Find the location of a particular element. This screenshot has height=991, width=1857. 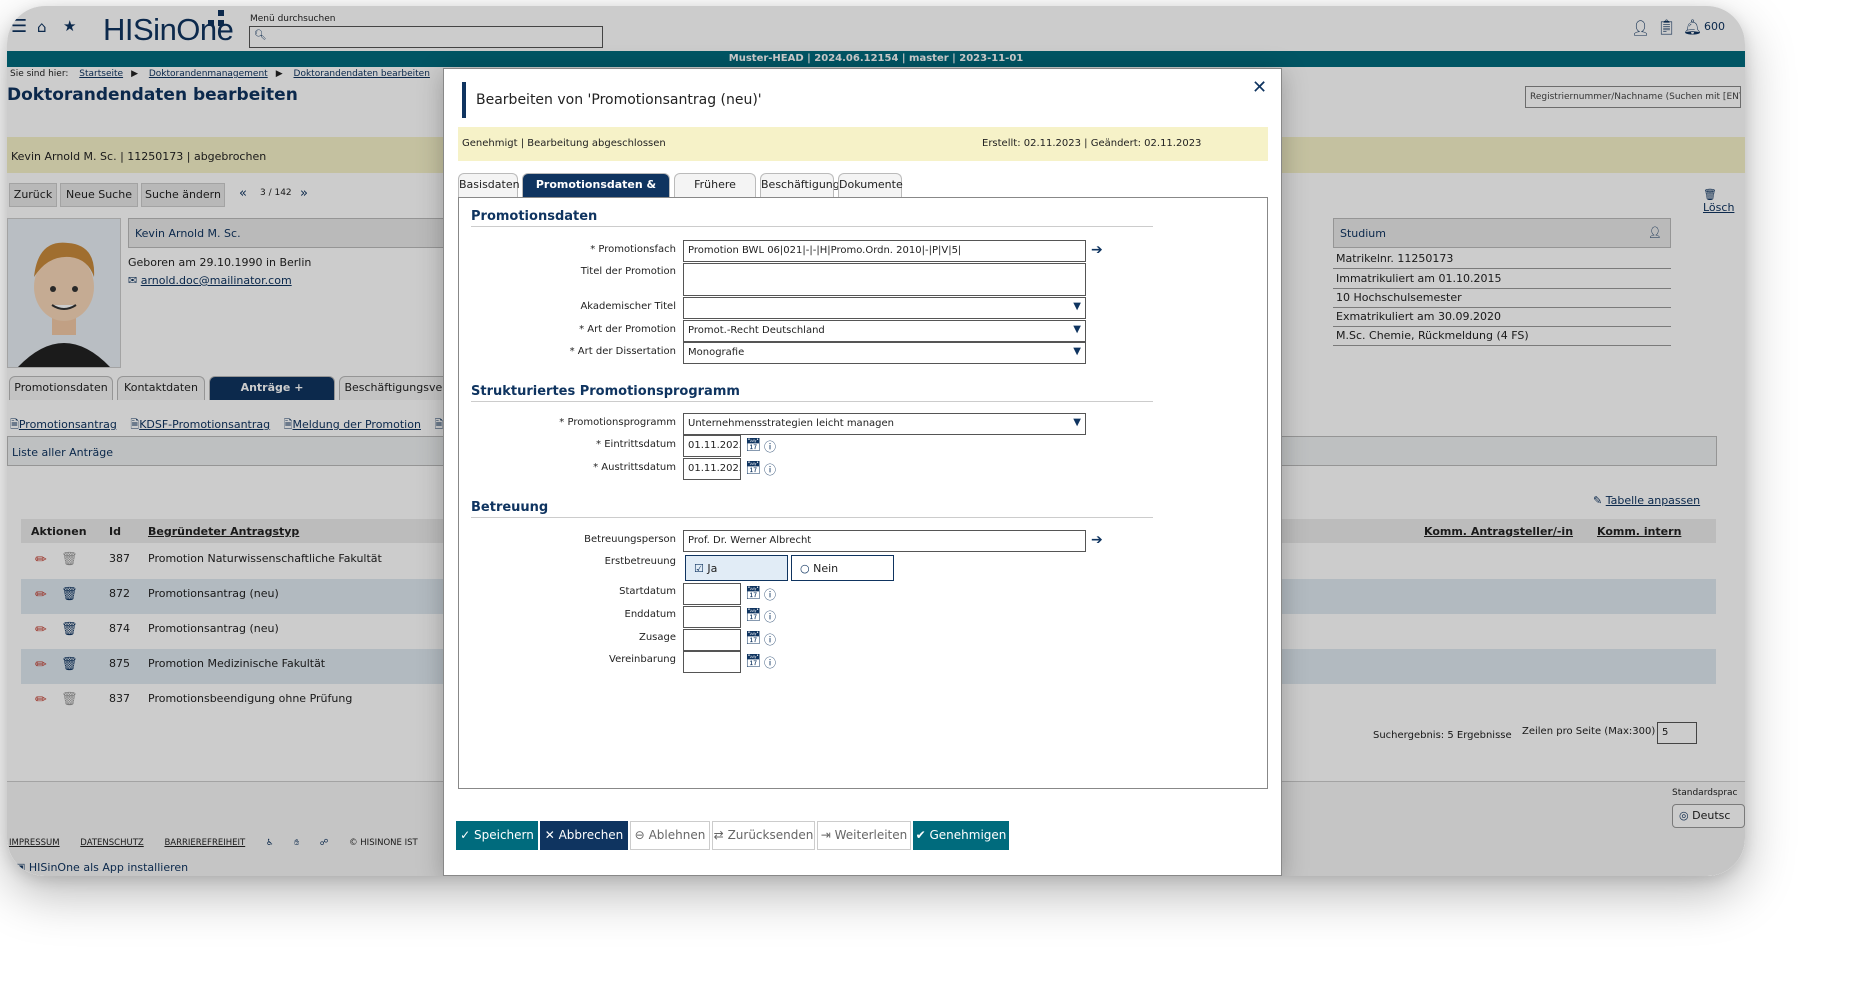

promotionsprogramm-label: * Promotionsprogramm is located at coordinates (617, 422).